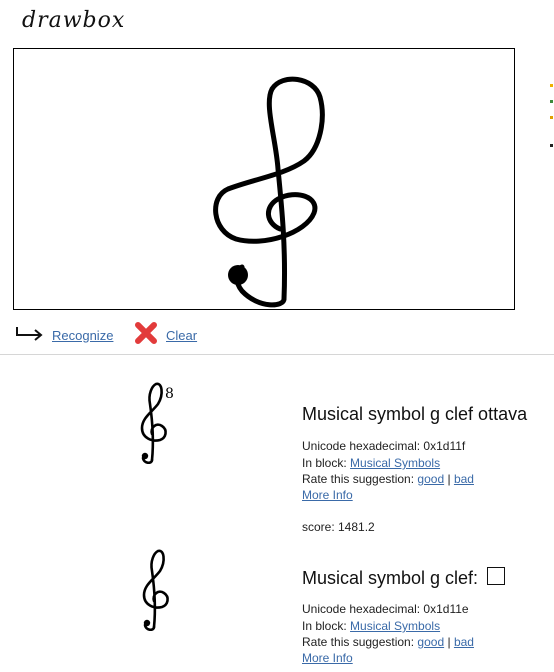 Image resolution: width=554 pixels, height=672 pixels. I want to click on unicode-value: 0x1d11f, so click(444, 446).